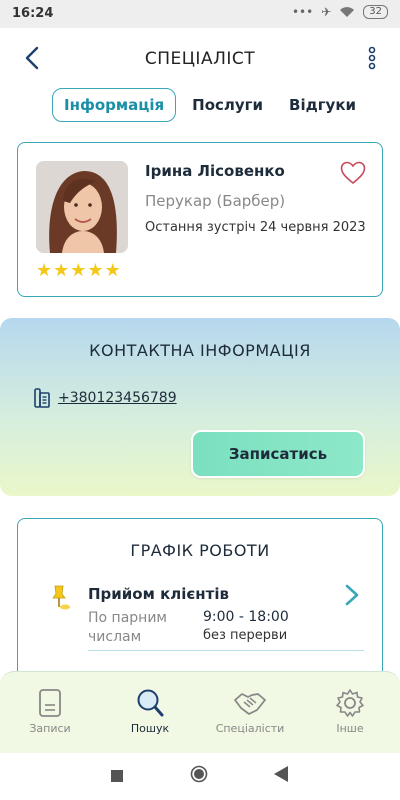 The image size is (400, 800). I want to click on schedule-title: ГРАФІК РОБОТИ, so click(200, 550).